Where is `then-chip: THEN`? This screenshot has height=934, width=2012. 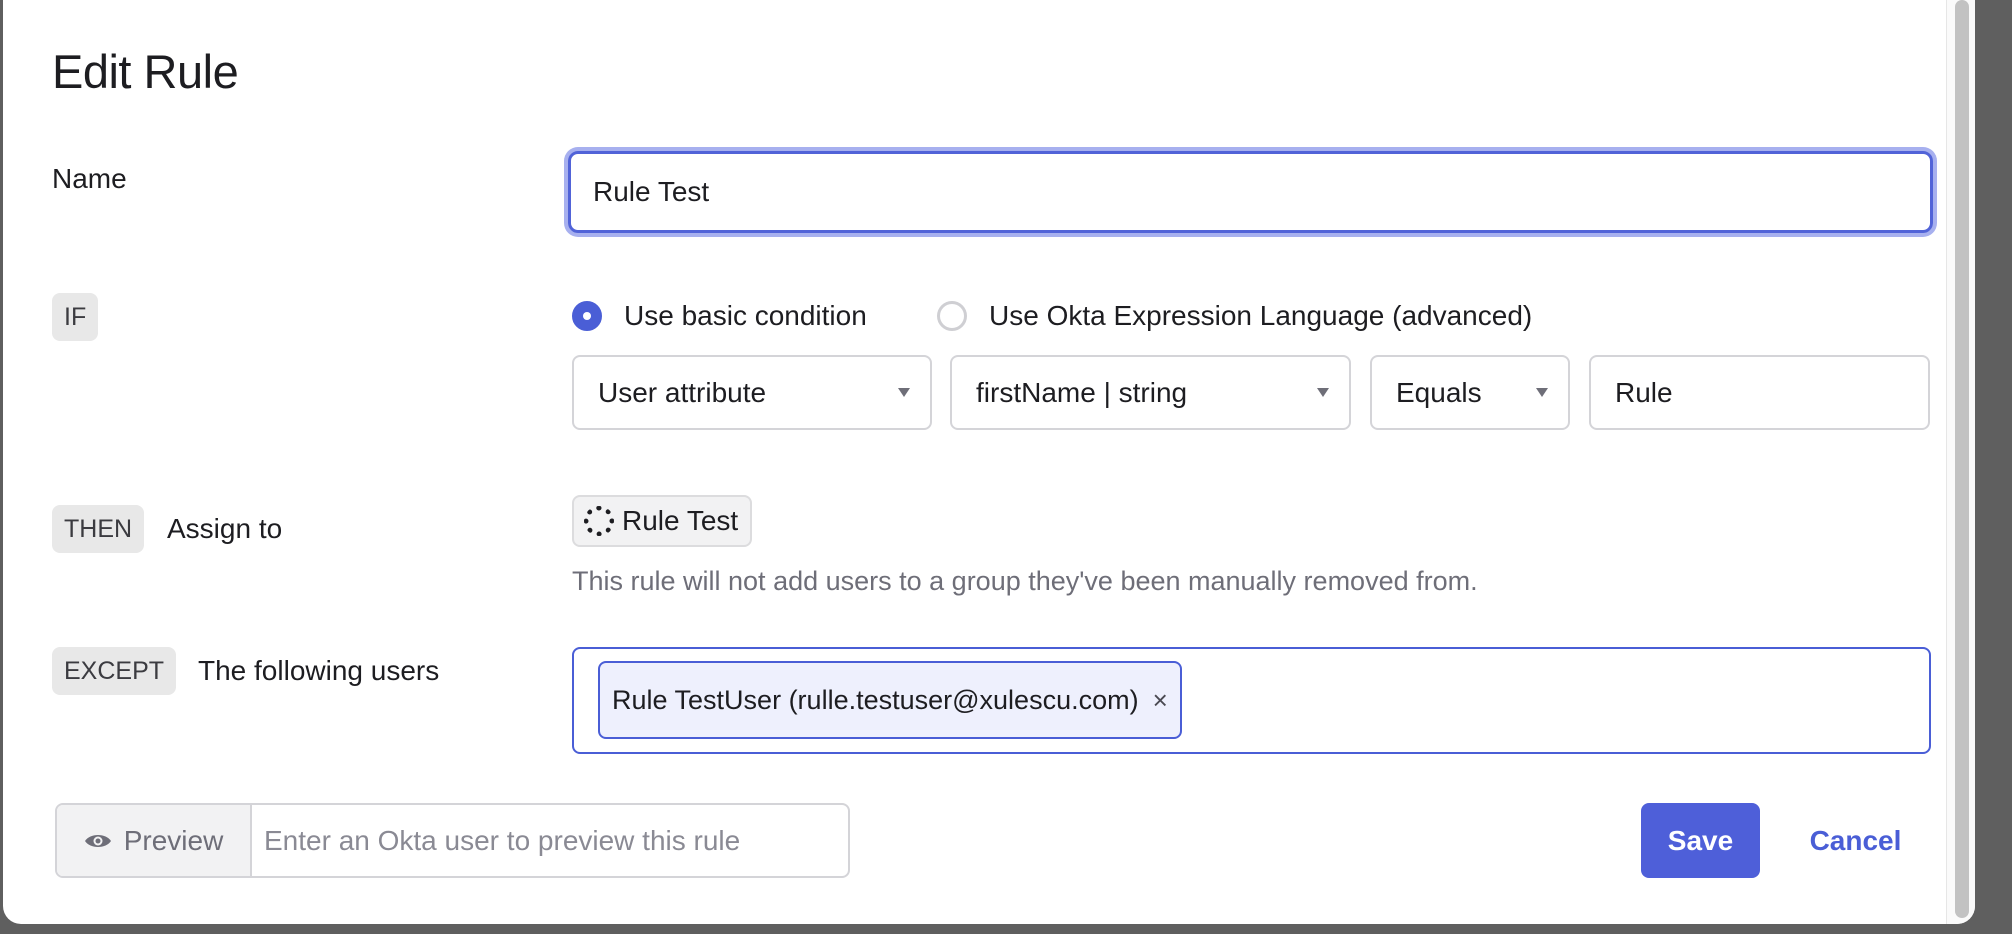 then-chip: THEN is located at coordinates (98, 529).